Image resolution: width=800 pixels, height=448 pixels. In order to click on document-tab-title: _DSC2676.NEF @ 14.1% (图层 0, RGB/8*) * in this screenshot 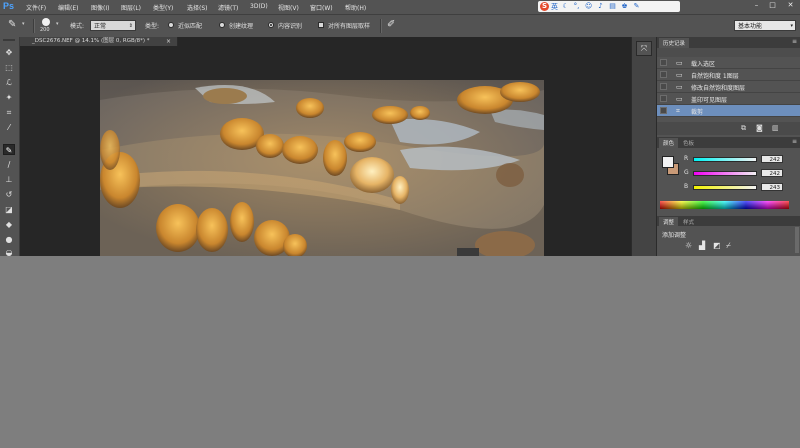, I will do `click(91, 41)`.